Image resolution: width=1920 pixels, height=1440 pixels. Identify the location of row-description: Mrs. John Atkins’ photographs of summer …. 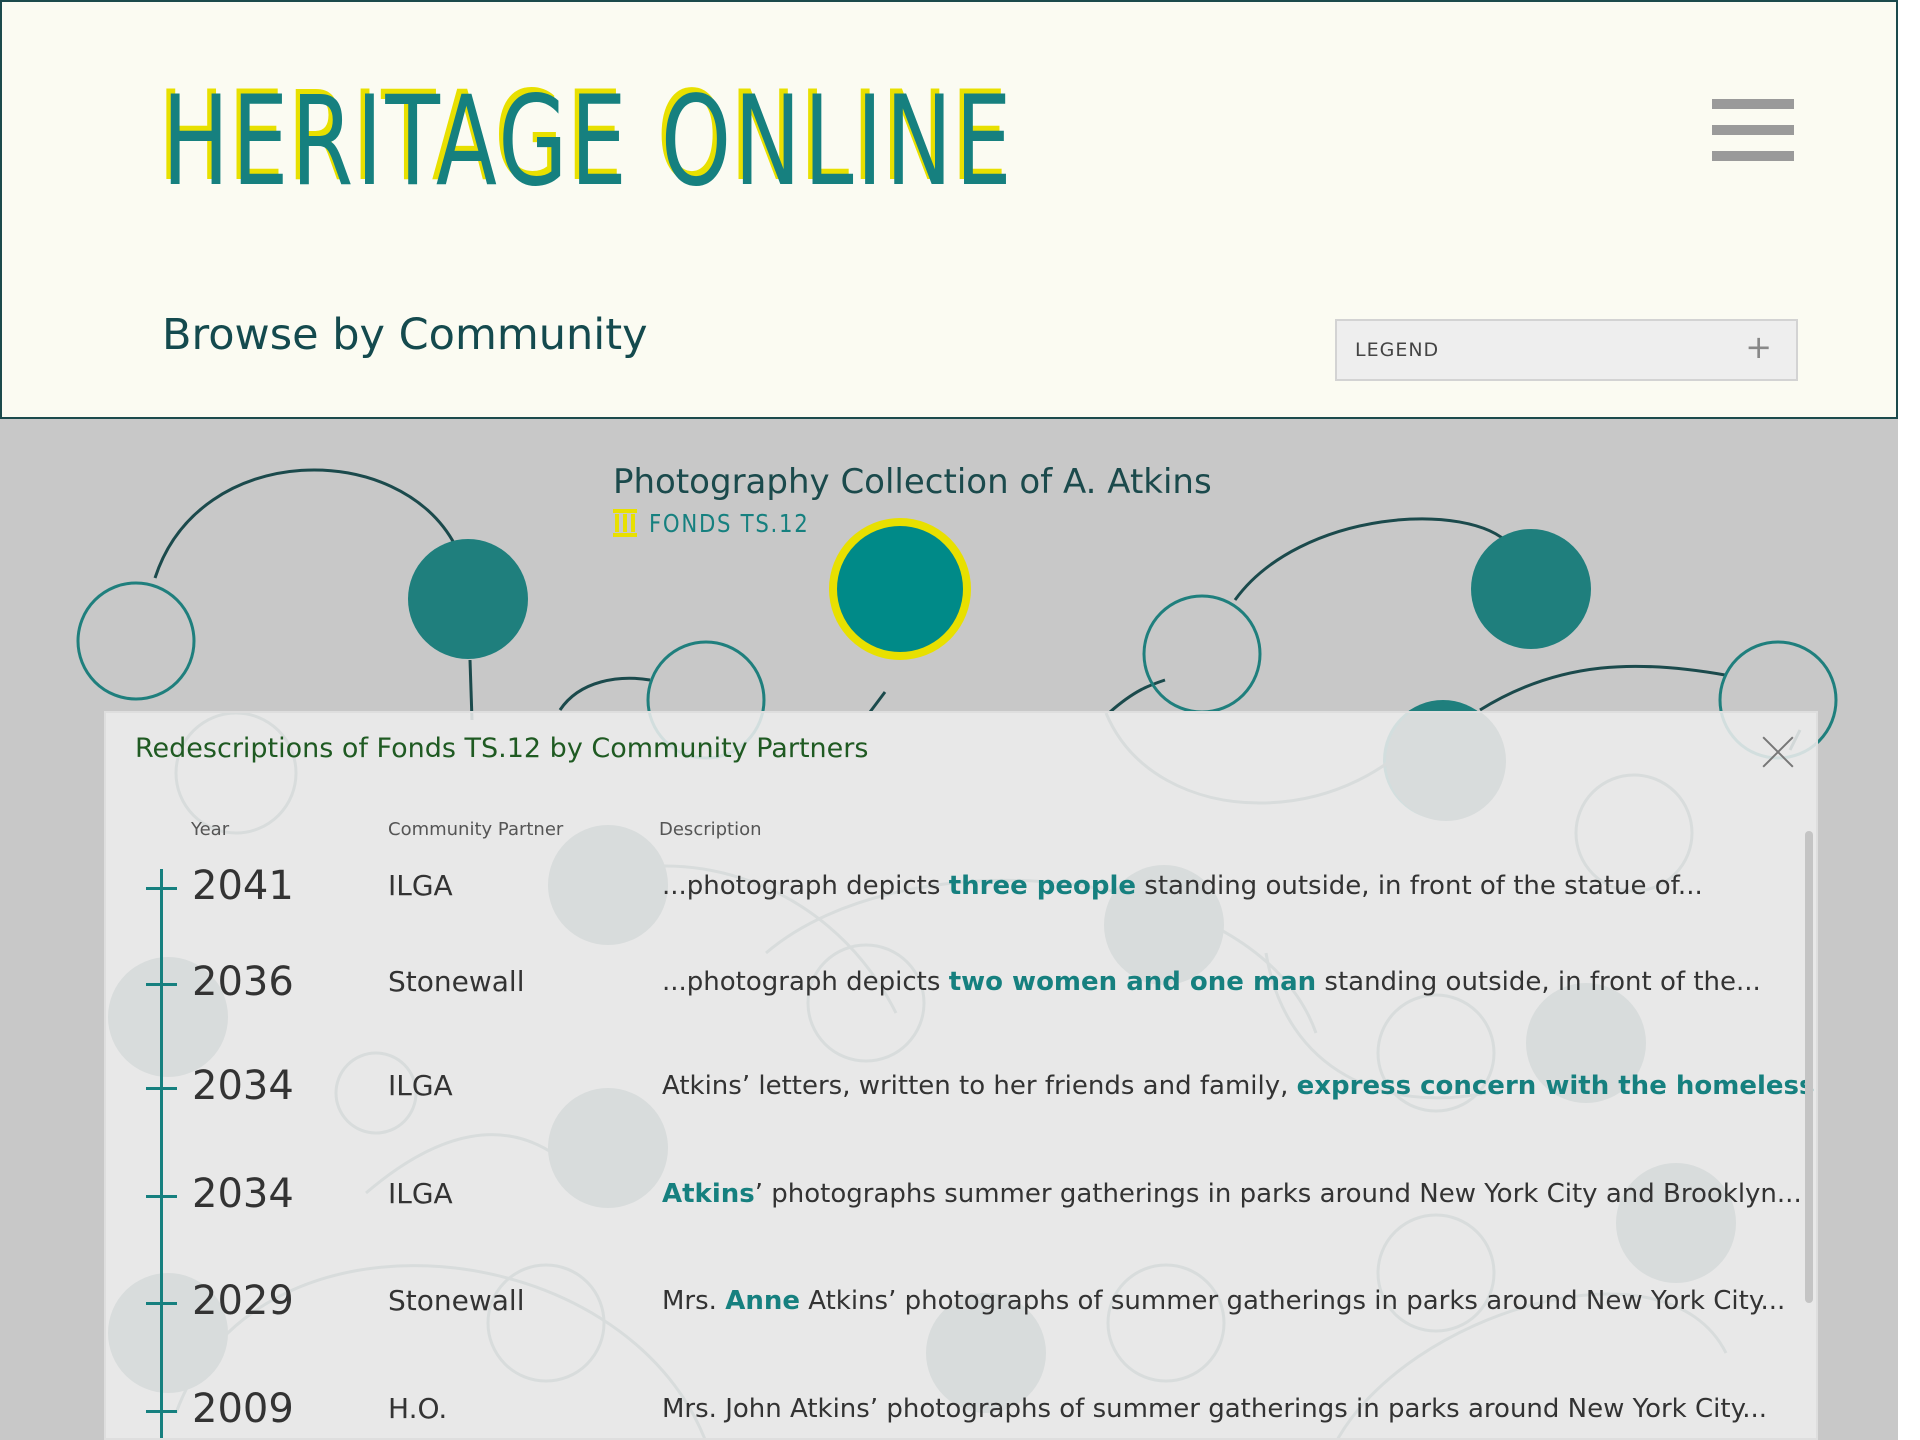
(1215, 1409).